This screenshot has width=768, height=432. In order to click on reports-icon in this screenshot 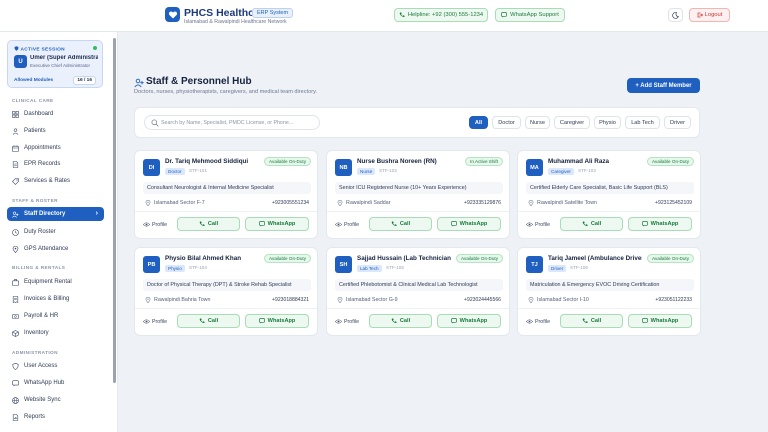, I will do `click(15, 417)`.